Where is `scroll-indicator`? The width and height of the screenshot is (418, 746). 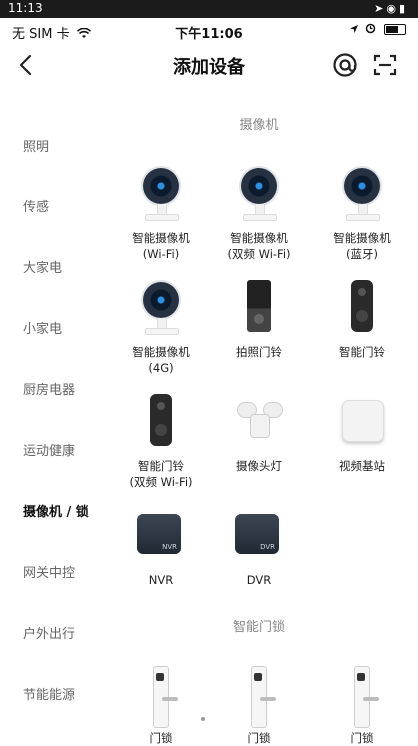 scroll-indicator is located at coordinates (203, 719).